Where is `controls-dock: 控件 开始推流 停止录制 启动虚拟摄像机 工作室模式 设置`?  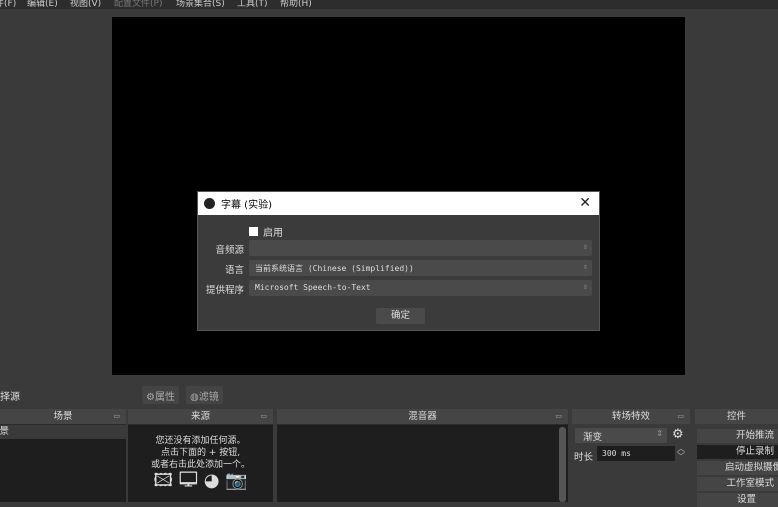 controls-dock: 控件 开始推流 停止录制 启动虚拟摄像机 工作室模式 设置 is located at coordinates (736, 458).